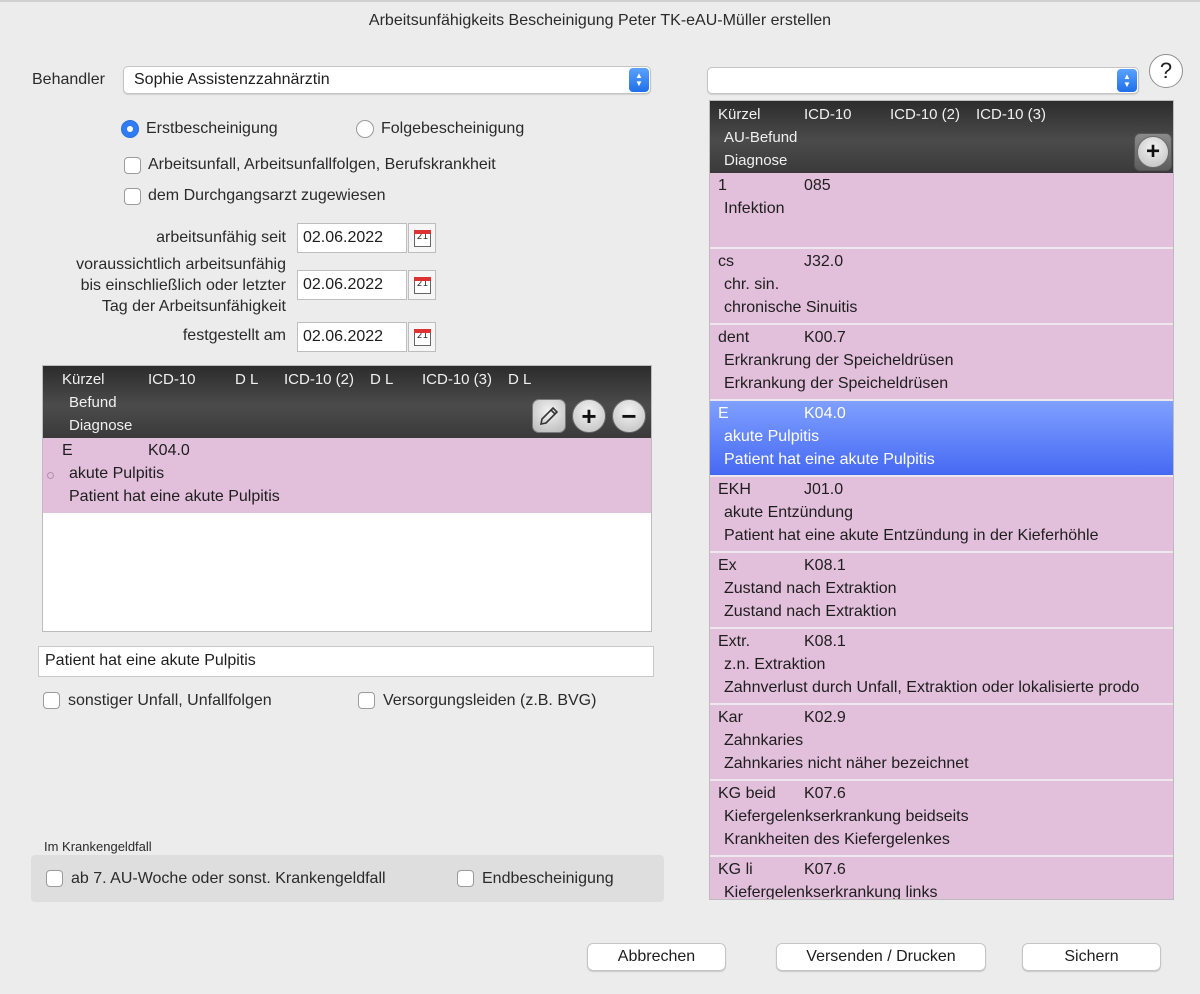  Describe the element at coordinates (825, 641) in the screenshot. I see `row-icd10: K08.1` at that location.